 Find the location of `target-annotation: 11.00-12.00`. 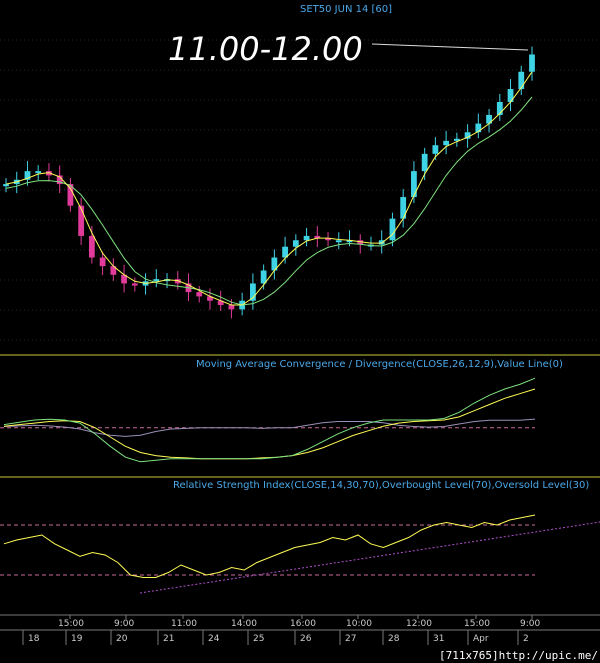

target-annotation: 11.00-12.00 is located at coordinates (265, 49).